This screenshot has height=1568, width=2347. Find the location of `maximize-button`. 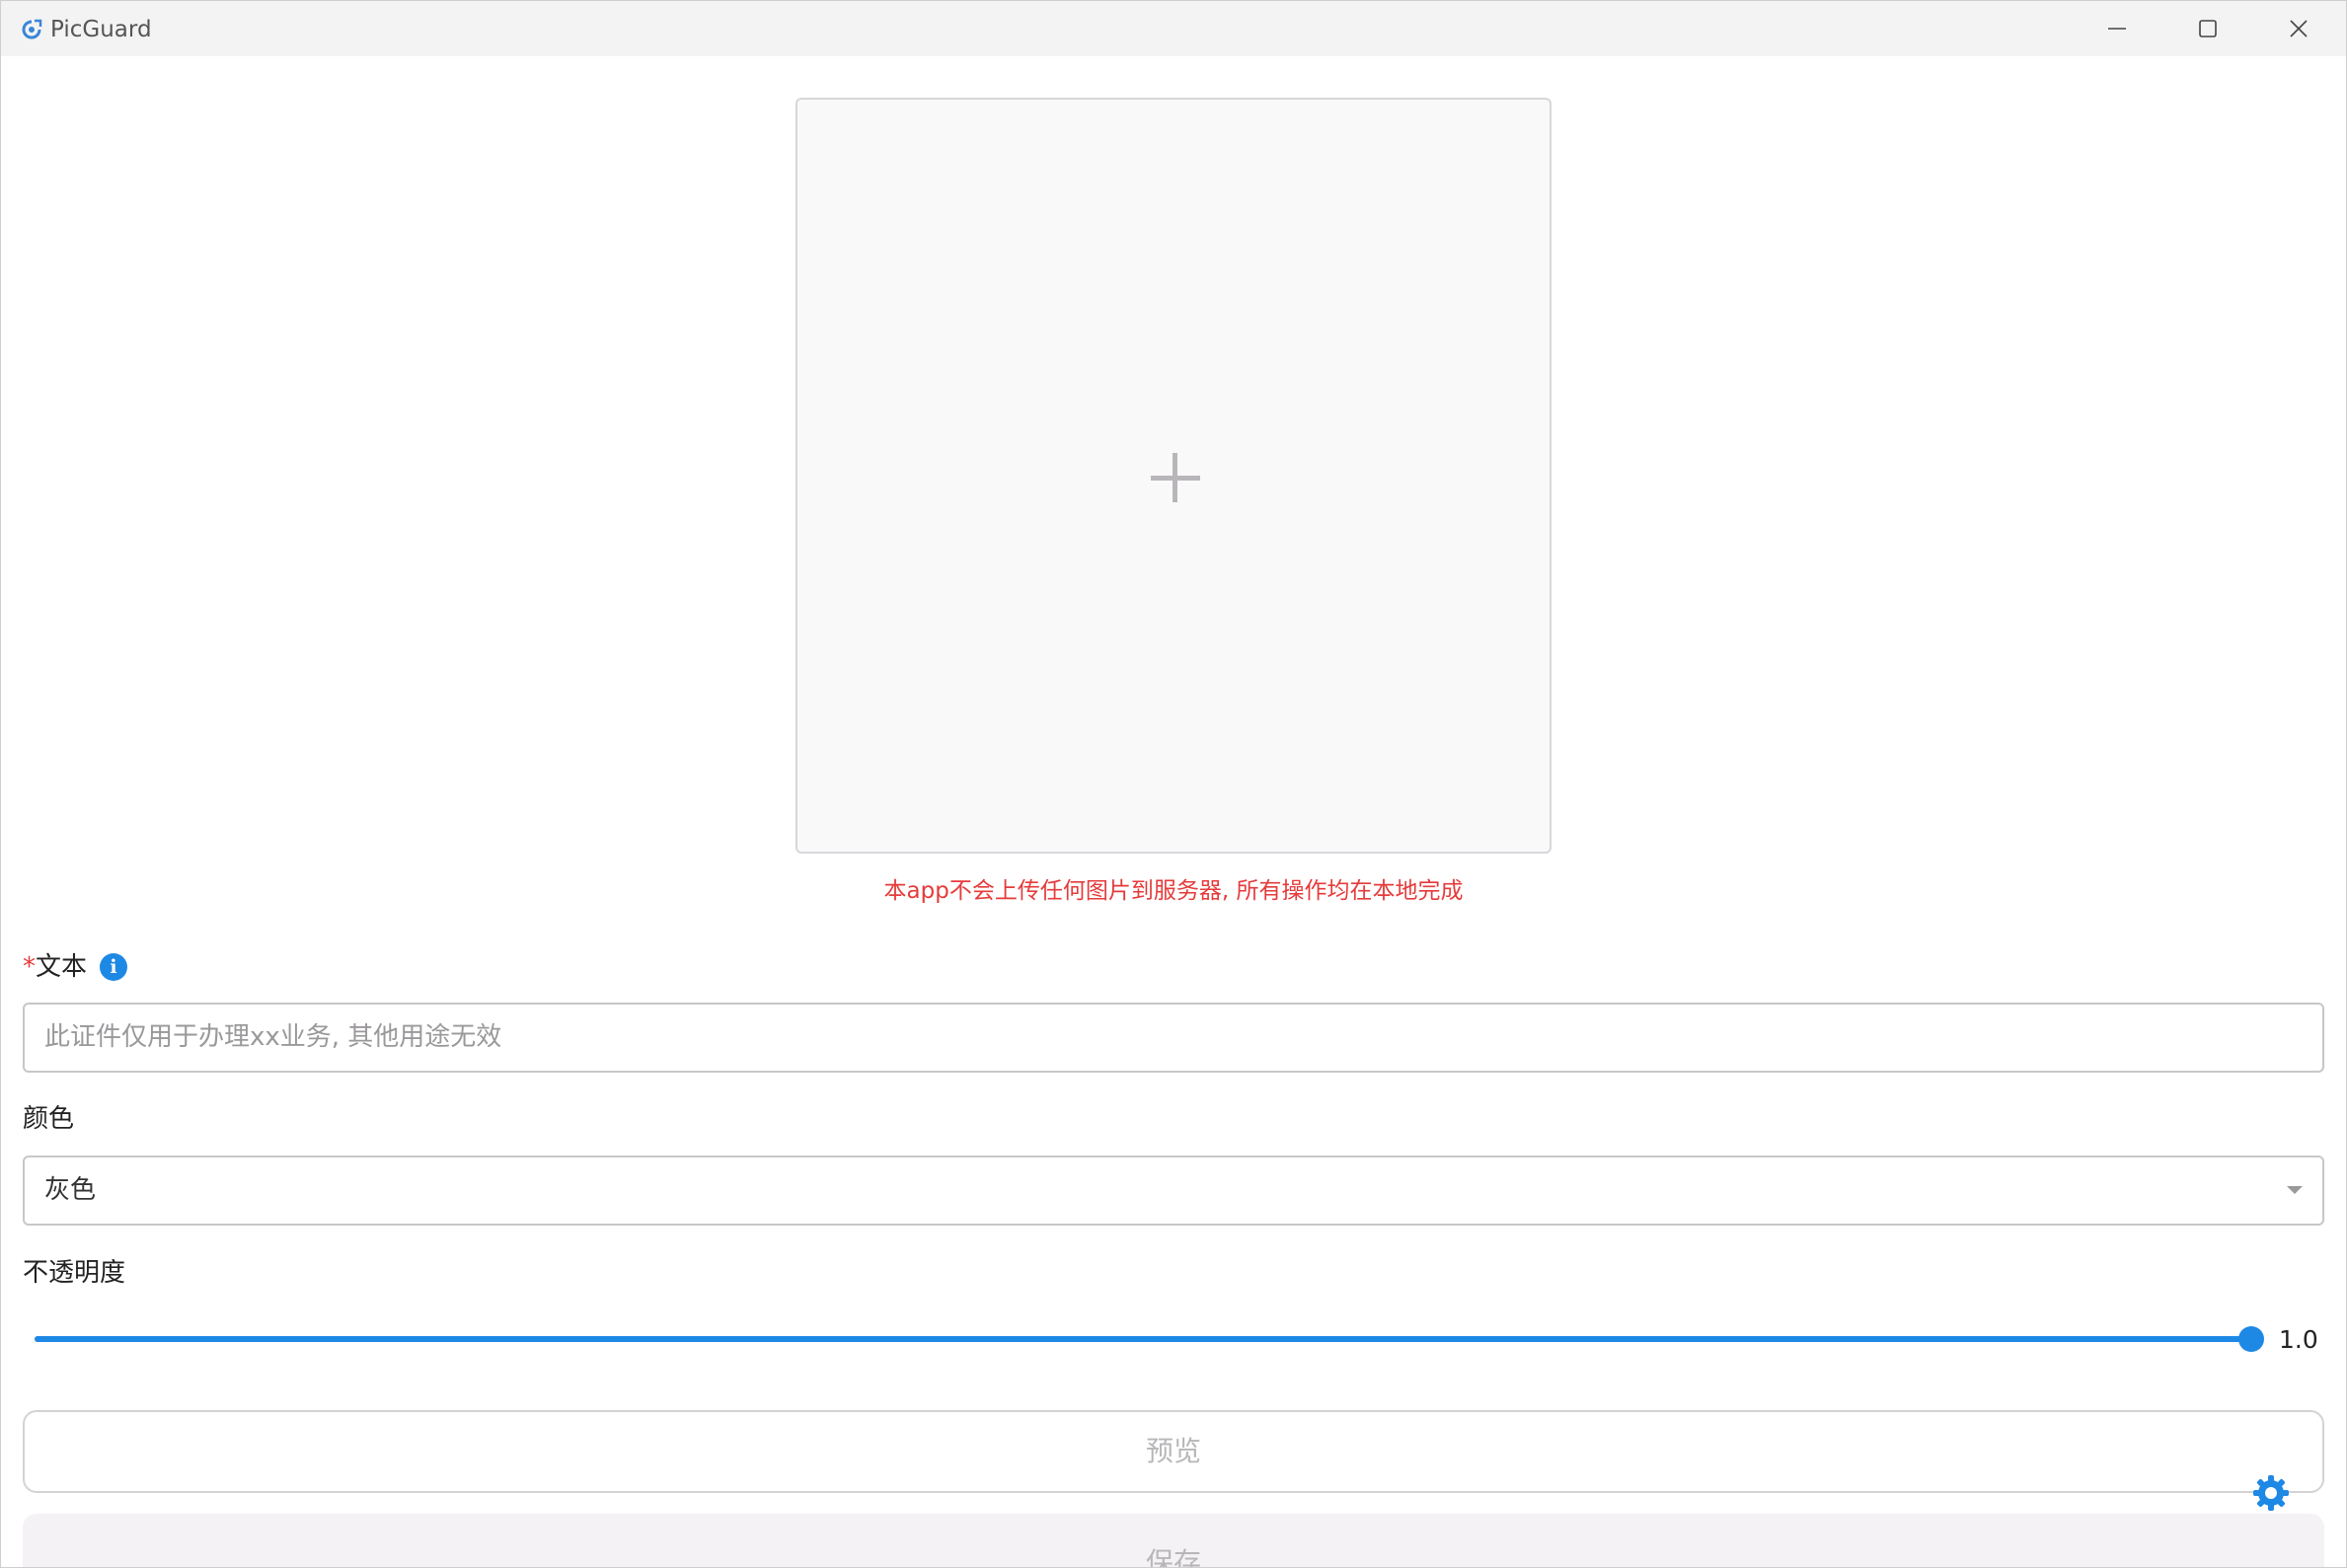

maximize-button is located at coordinates (2207, 29).